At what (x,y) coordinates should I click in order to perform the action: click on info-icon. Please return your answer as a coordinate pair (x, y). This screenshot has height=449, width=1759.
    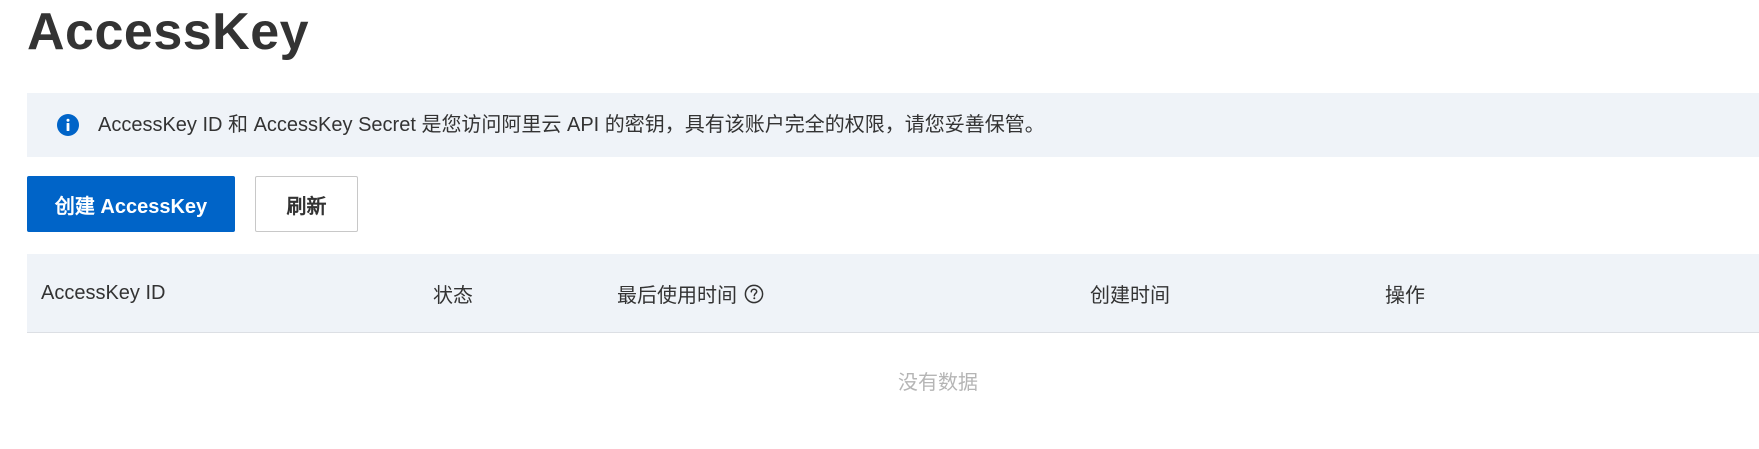
    Looking at the image, I should click on (68, 125).